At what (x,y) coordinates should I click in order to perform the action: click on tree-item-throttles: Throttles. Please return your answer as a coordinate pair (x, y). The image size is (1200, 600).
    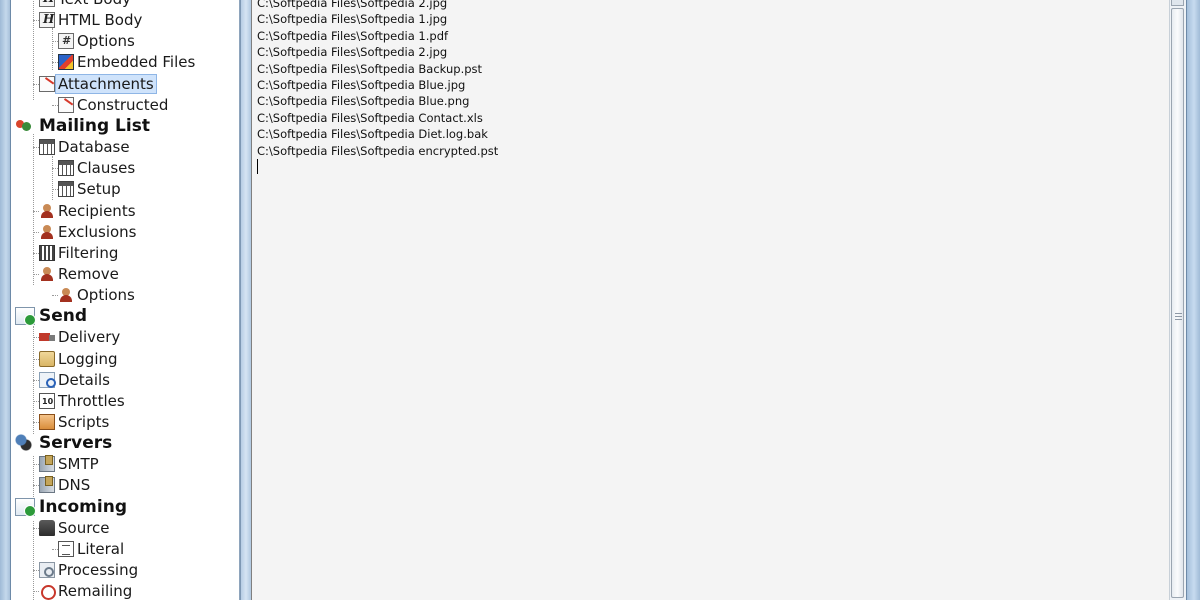
    Looking at the image, I should click on (82, 401).